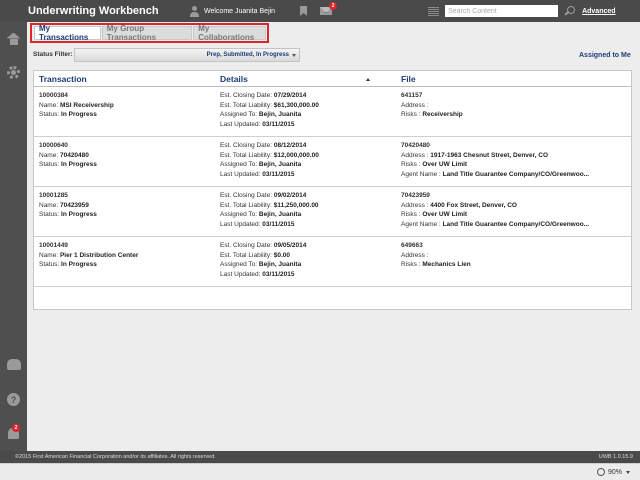 The height and width of the screenshot is (480, 640). Describe the element at coordinates (432, 106) in the screenshot. I see `address-line: Address :` at that location.